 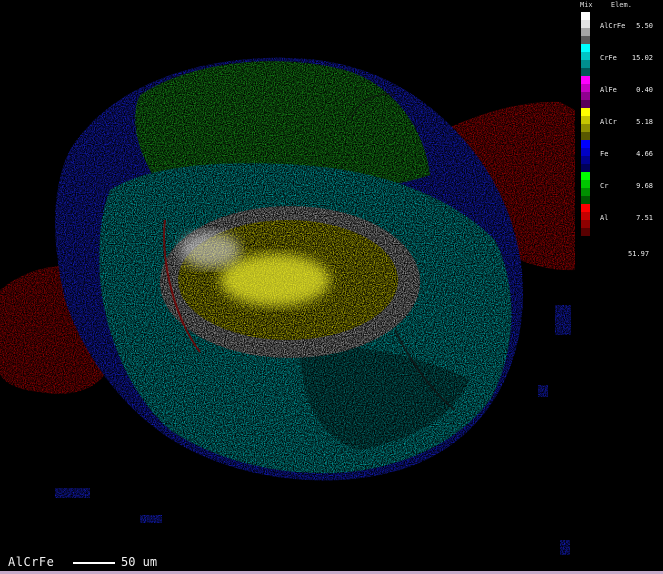 What do you see at coordinates (639, 254) in the screenshot?
I see `legend-total: 51.97` at bounding box center [639, 254].